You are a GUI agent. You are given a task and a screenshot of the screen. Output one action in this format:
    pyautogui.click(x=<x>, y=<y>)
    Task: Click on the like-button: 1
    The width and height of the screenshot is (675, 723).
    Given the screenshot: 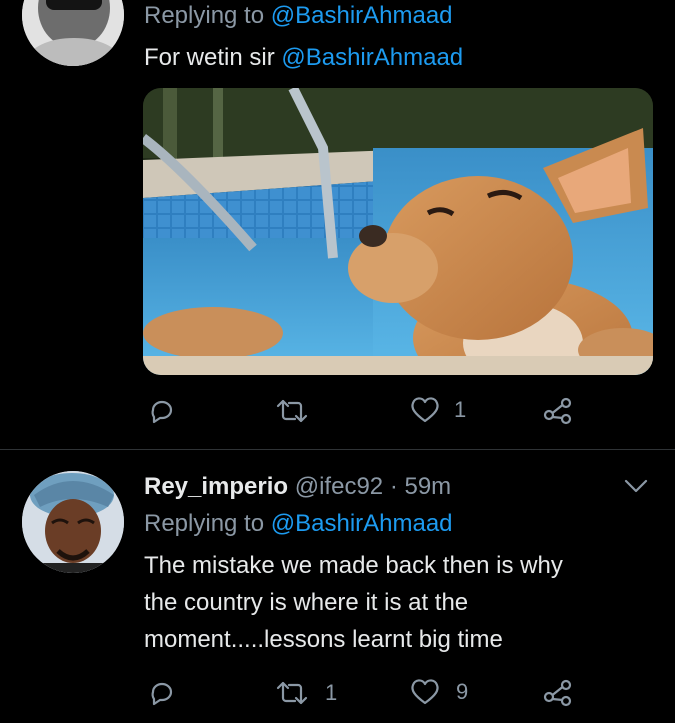 What is the action you would take?
    pyautogui.click(x=438, y=410)
    